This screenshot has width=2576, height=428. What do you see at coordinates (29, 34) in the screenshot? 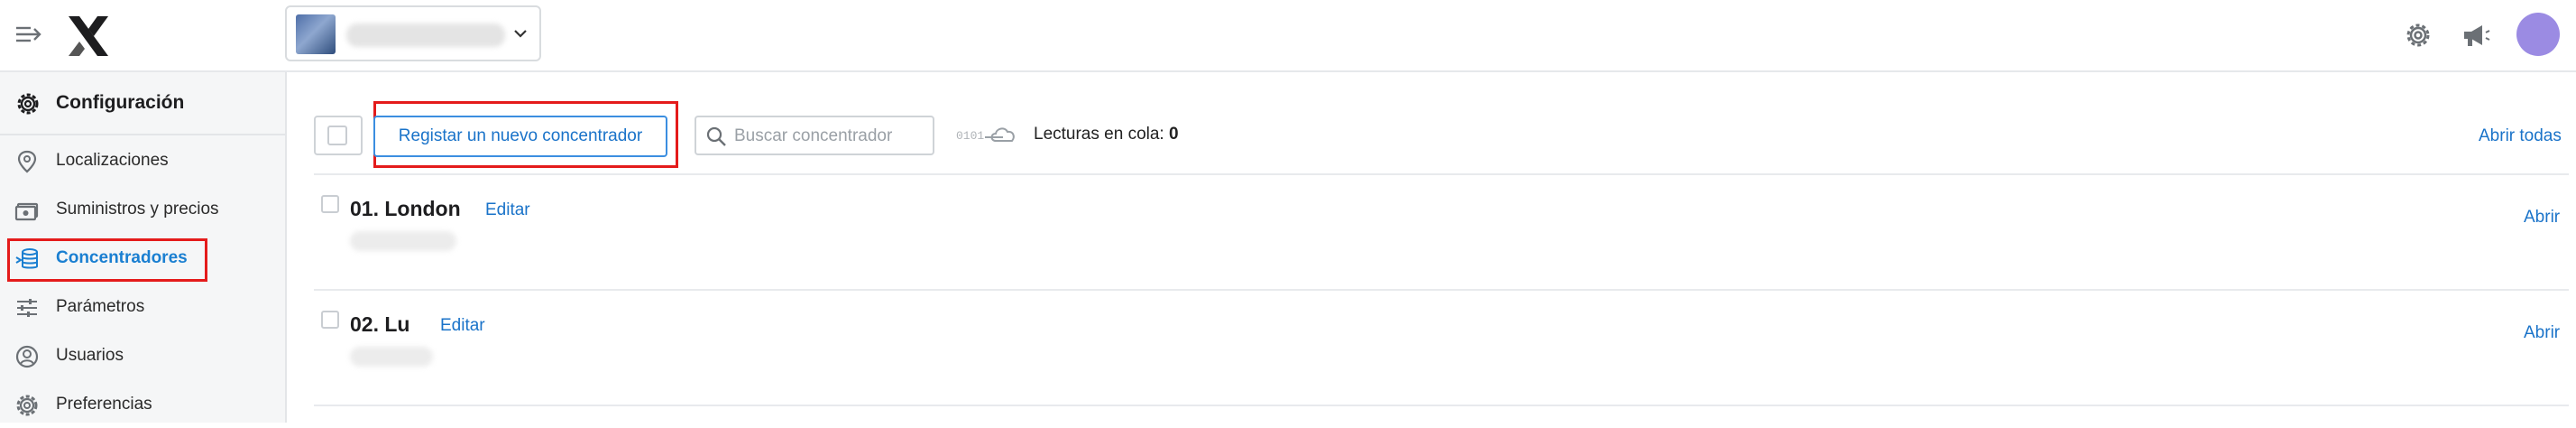
I see `menu-toggle-icon` at bounding box center [29, 34].